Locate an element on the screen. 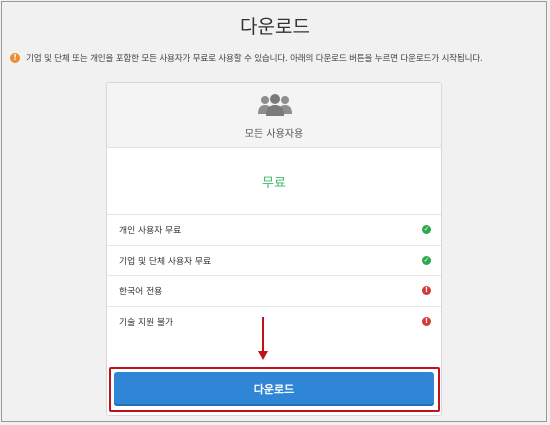 The width and height of the screenshot is (550, 425). feature-item-korean-only: 한국어 전용 ! is located at coordinates (274, 291).